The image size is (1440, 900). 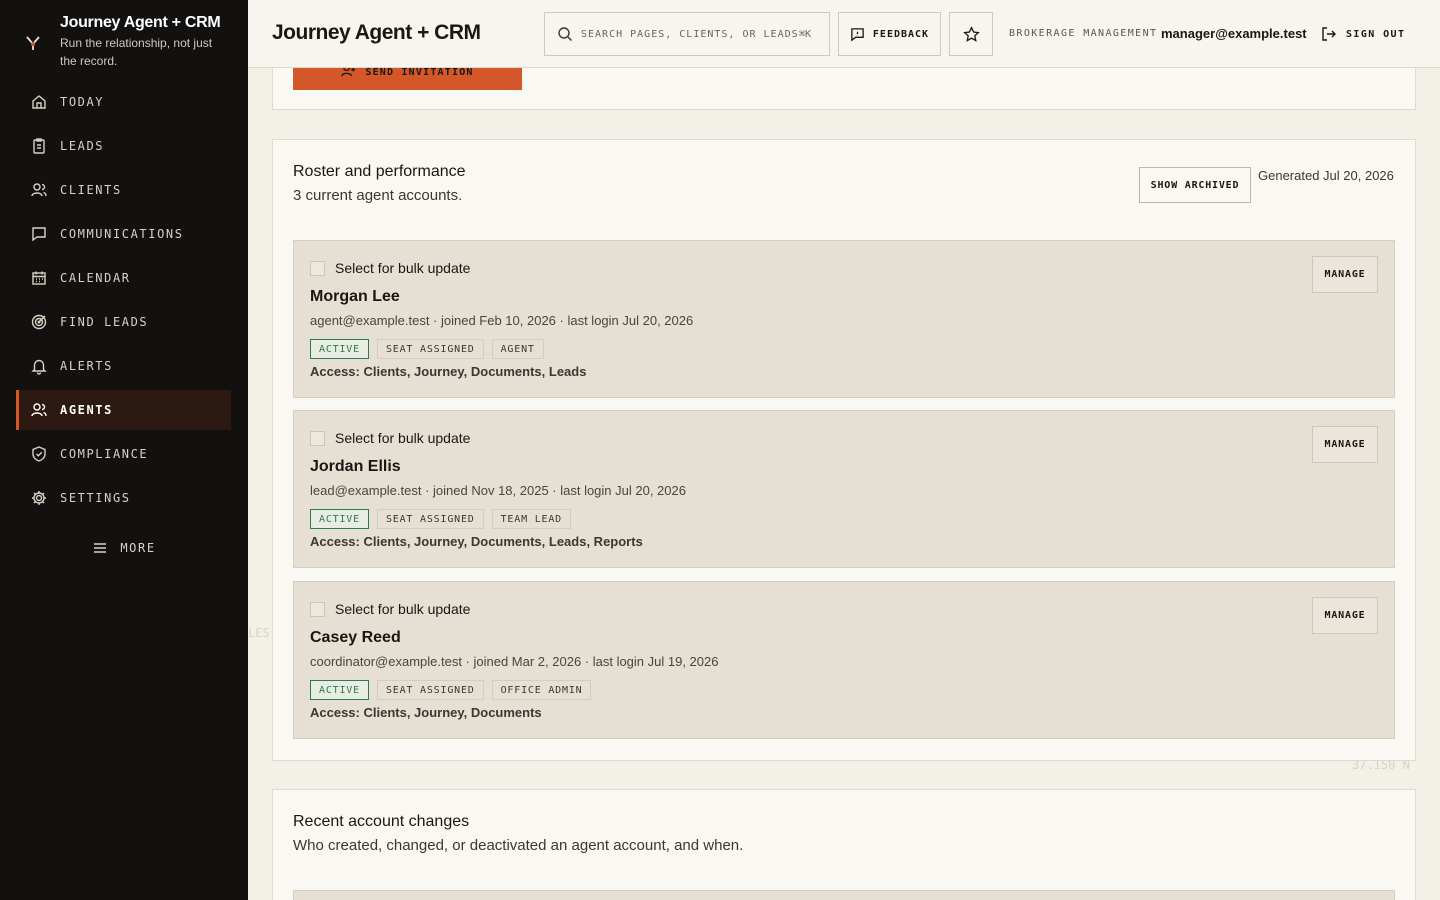 I want to click on logo-icon, so click(x=33, y=43).